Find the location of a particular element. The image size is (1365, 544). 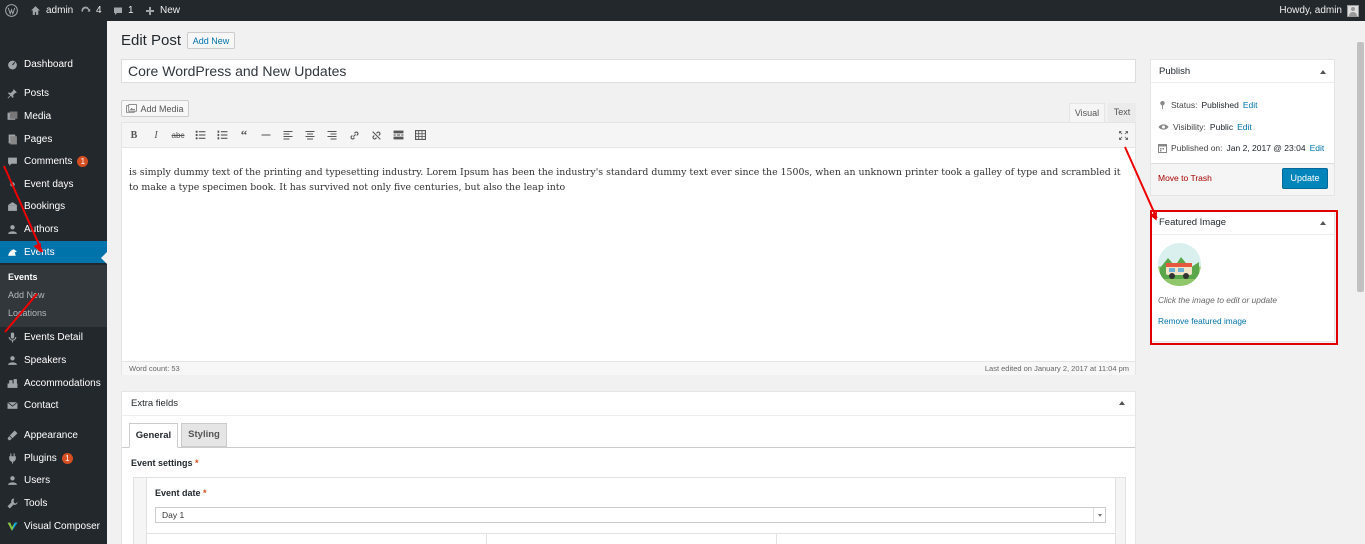

row-divider is located at coordinates (631, 533).